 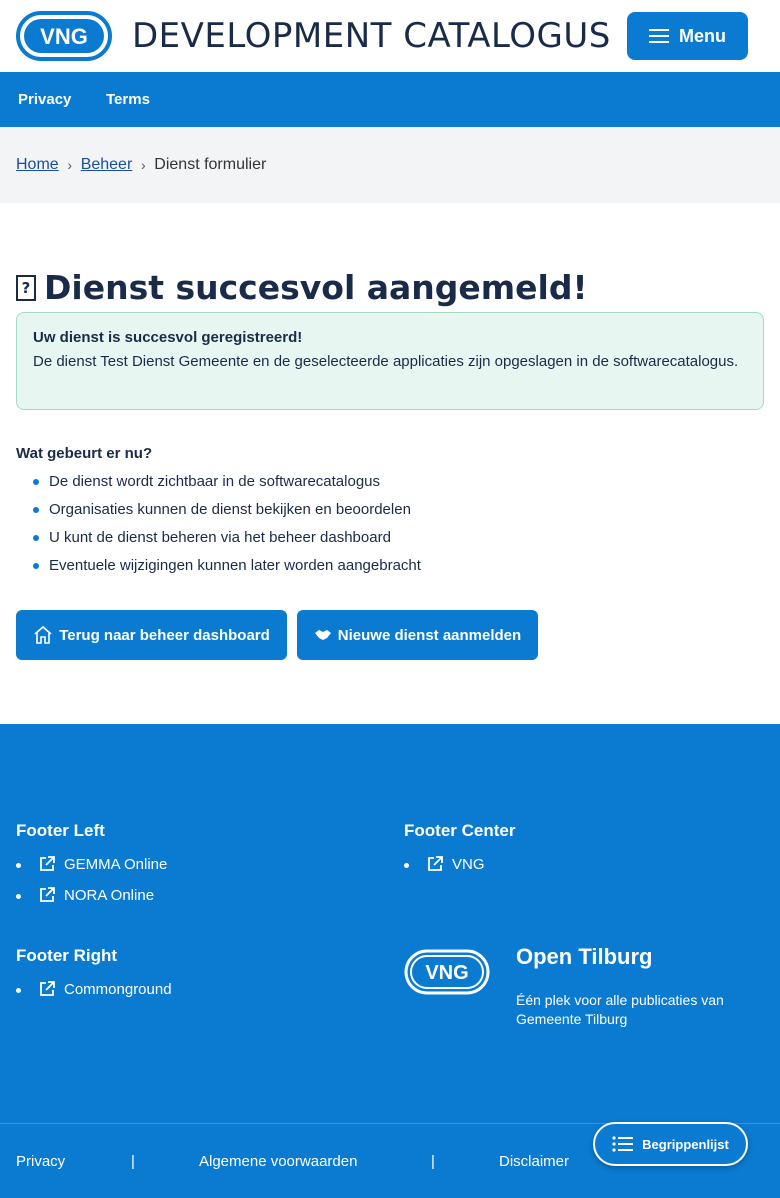 What do you see at coordinates (84, 453) in the screenshot?
I see `next-steps-heading: Wat gebeurt er nu?` at bounding box center [84, 453].